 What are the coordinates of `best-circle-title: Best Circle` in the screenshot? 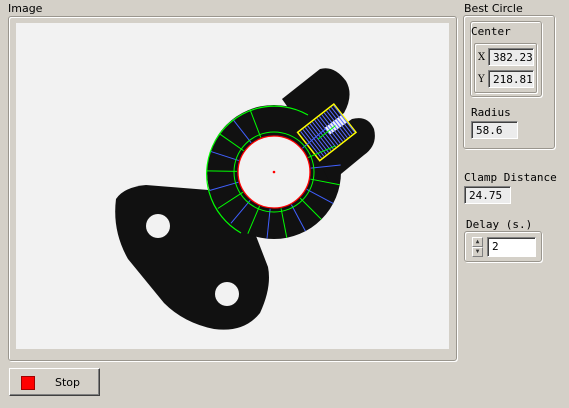 It's located at (493, 8).